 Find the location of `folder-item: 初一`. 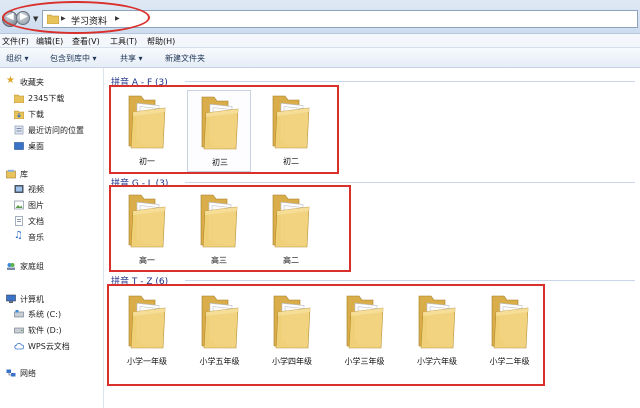

folder-item: 初一 is located at coordinates (147, 131).